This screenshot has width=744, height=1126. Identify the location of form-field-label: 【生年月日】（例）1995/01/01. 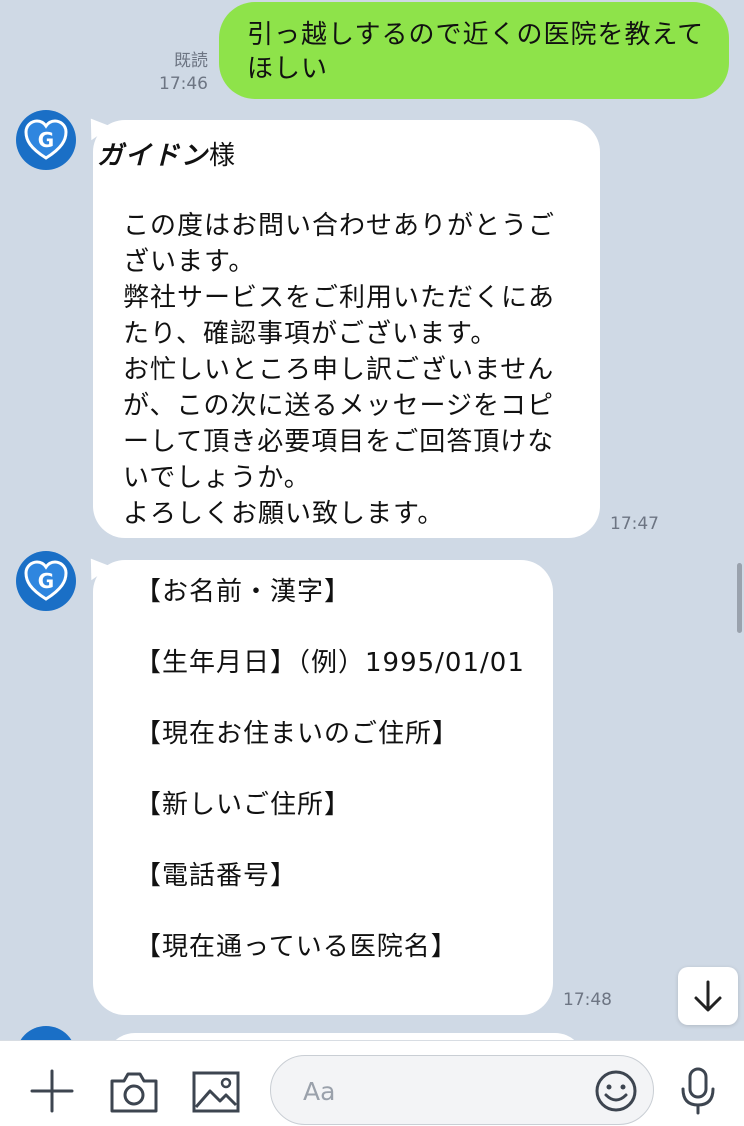
(330, 663).